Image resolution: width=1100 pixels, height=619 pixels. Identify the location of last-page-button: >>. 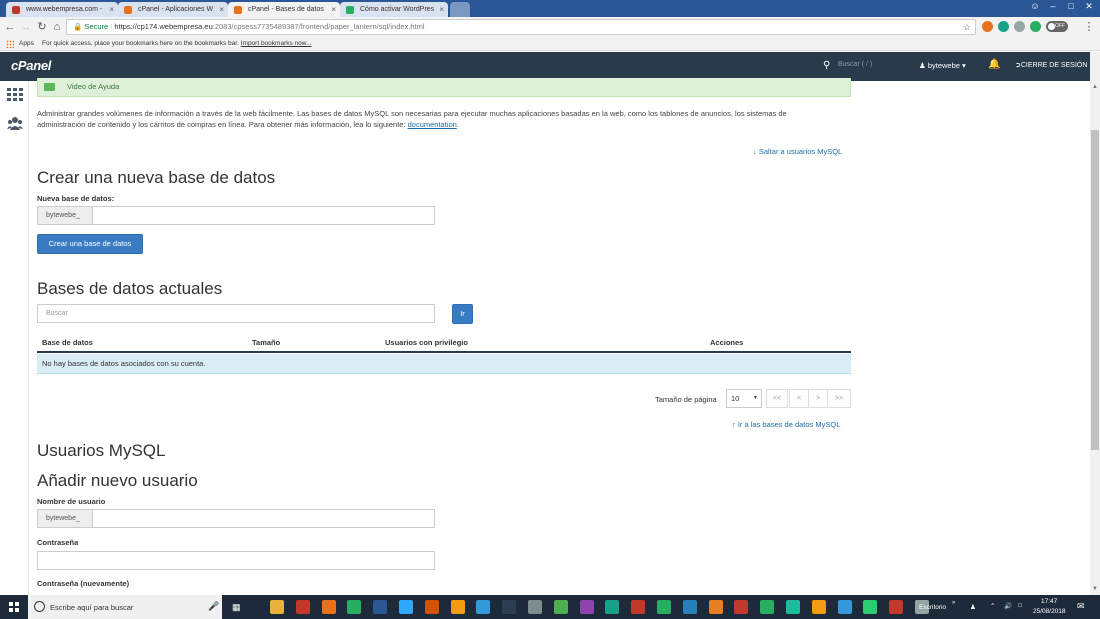
(839, 398).